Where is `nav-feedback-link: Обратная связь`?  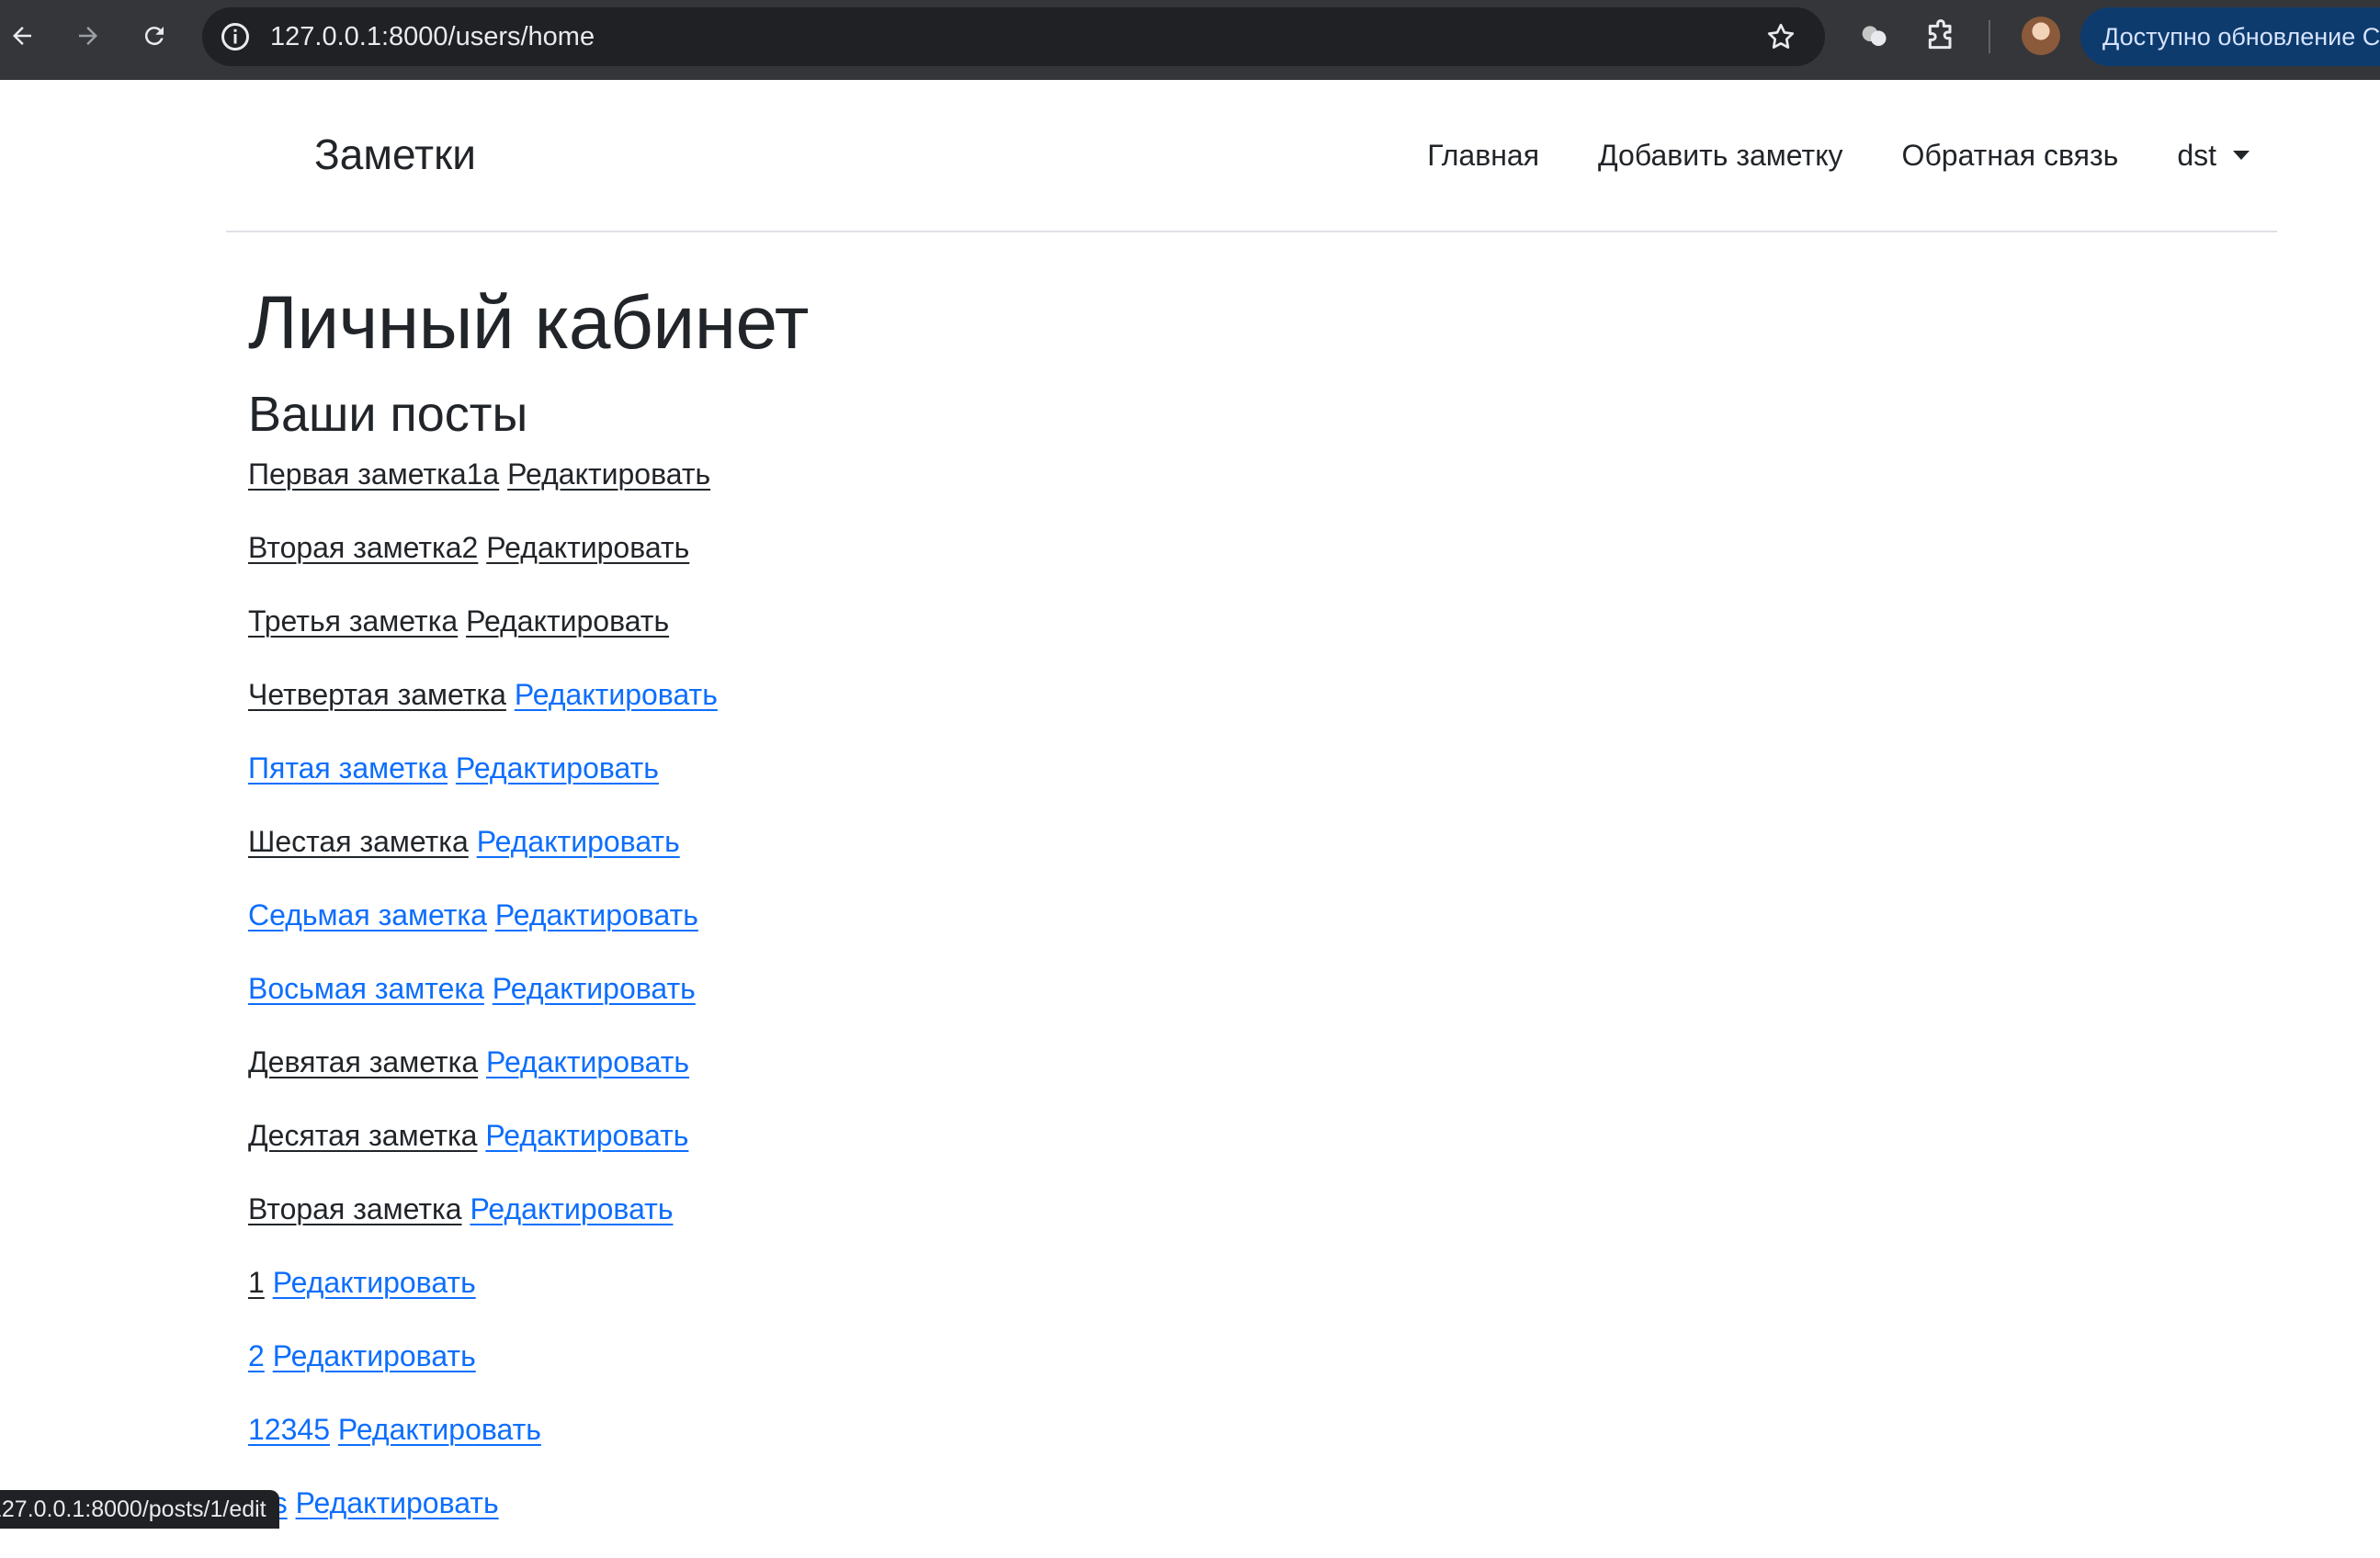 nav-feedback-link: Обратная связь is located at coordinates (2010, 155).